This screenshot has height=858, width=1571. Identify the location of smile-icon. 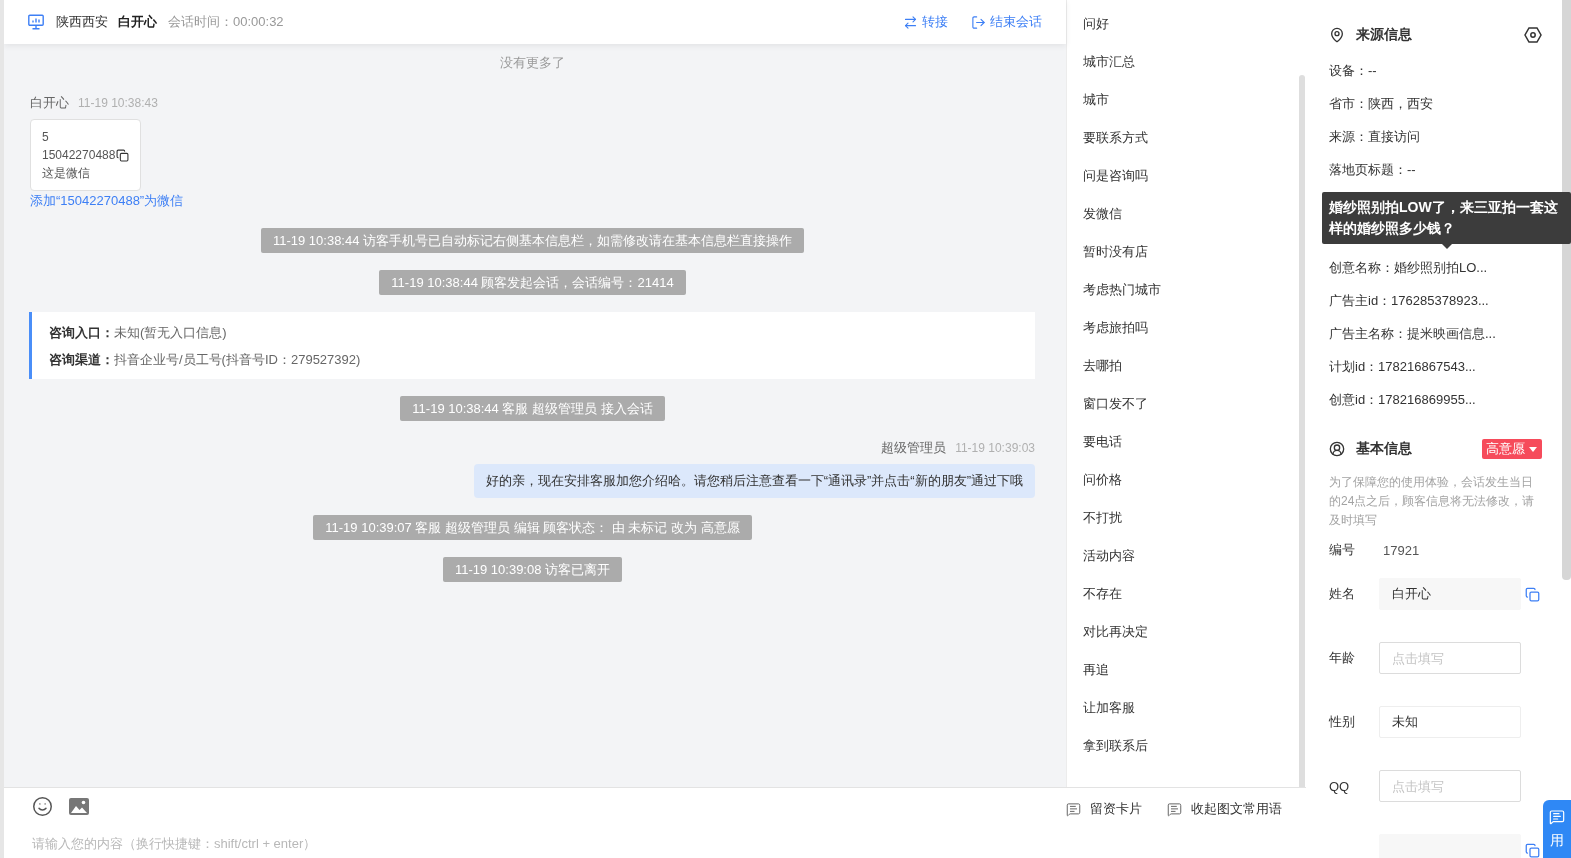
(42, 806).